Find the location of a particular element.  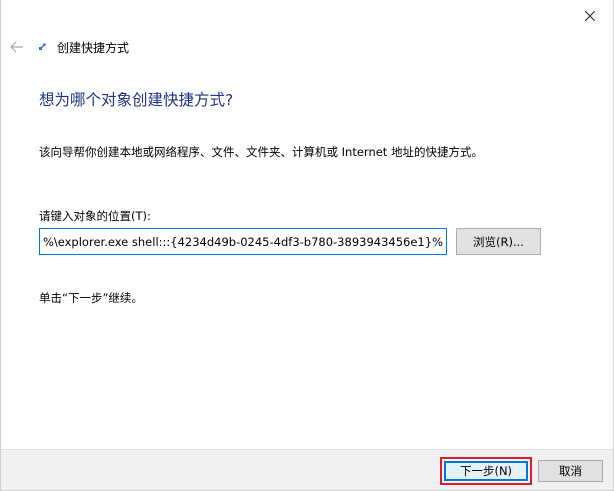

next-button: 下一步(N) is located at coordinates (486, 471).